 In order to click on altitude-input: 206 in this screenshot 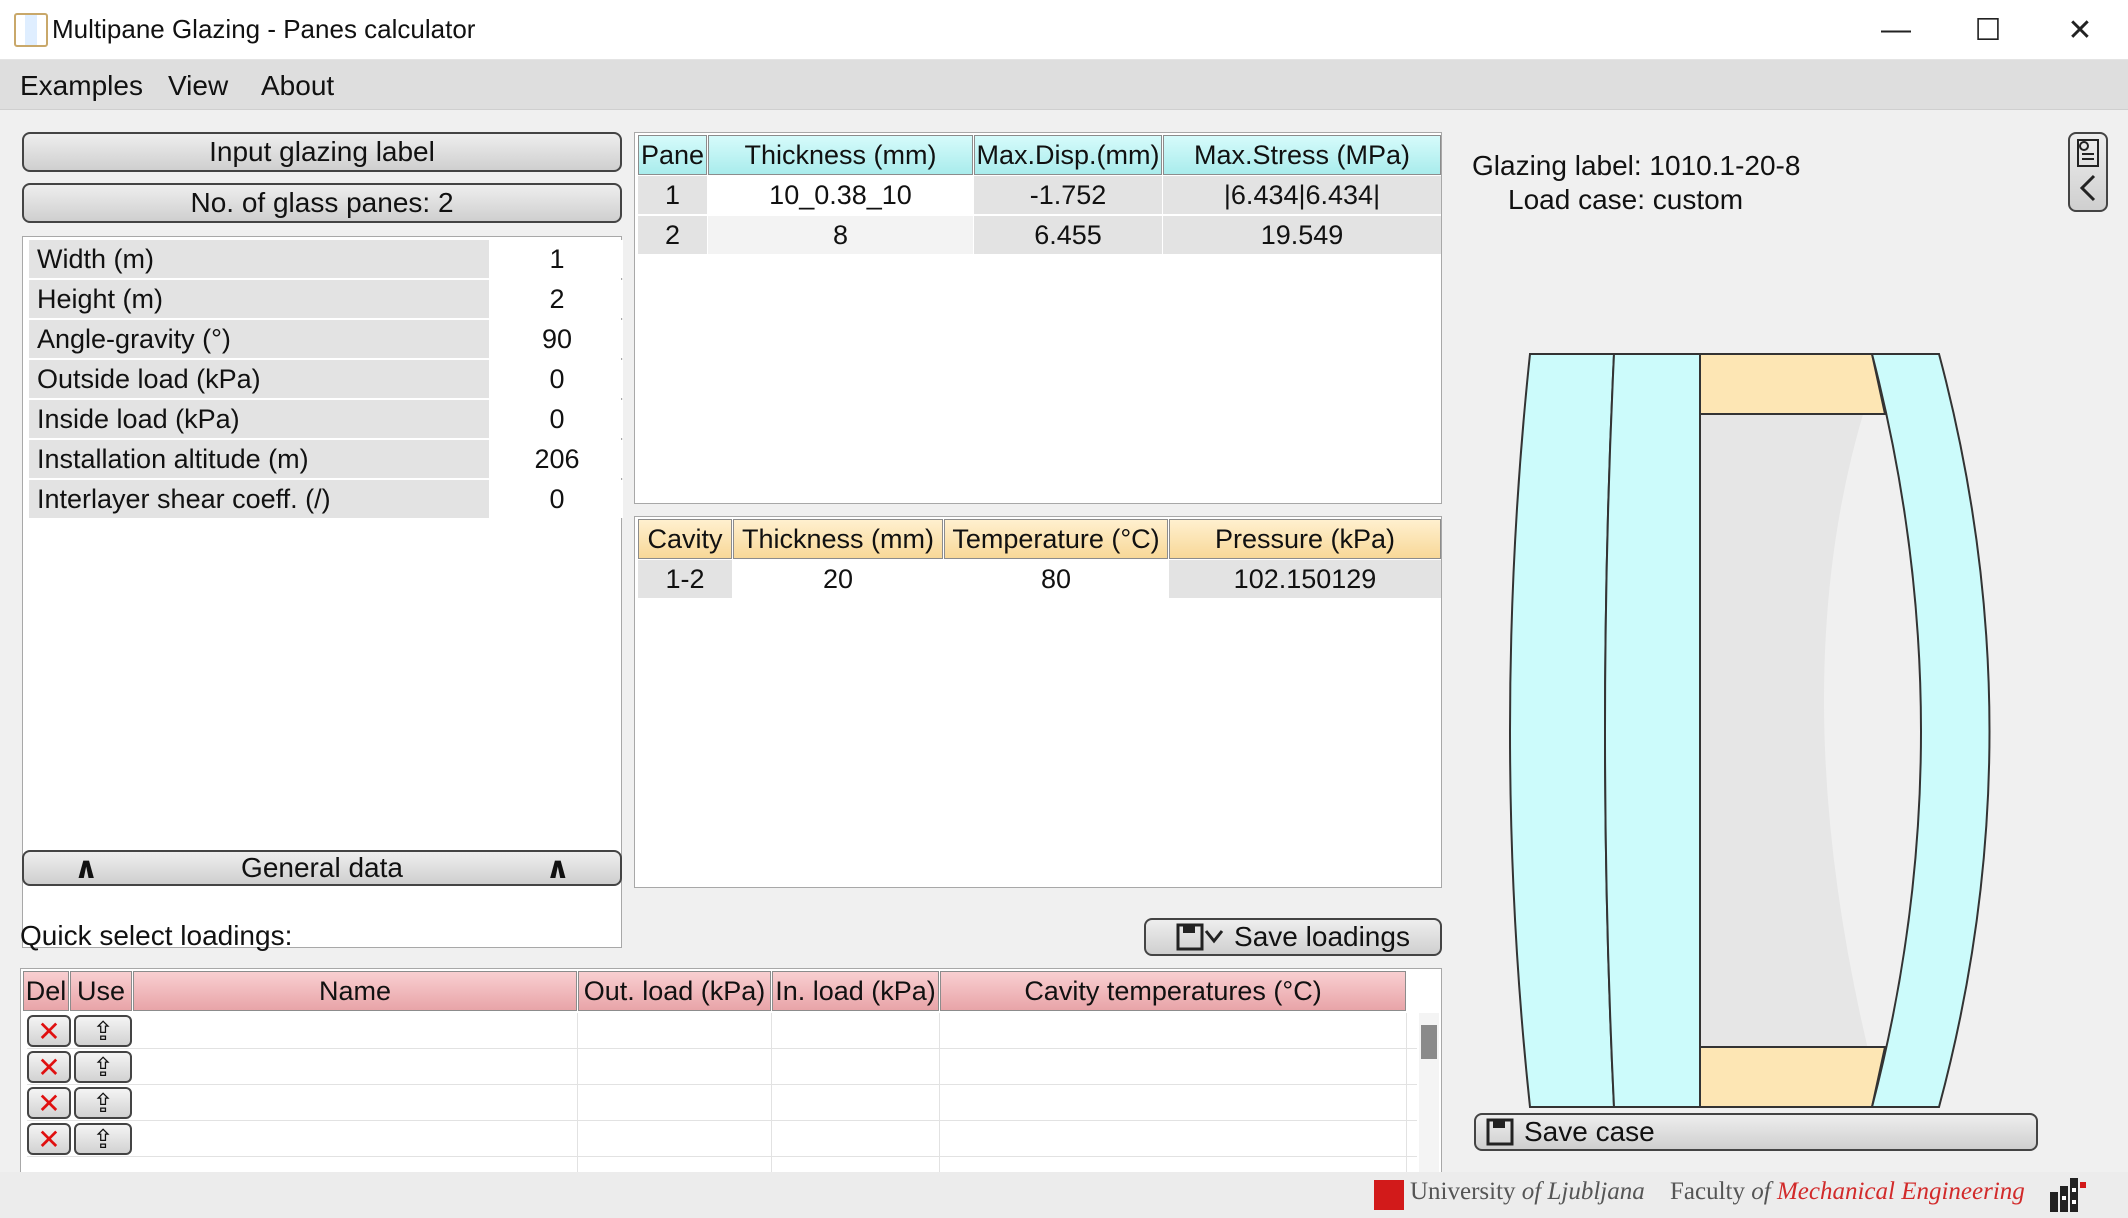, I will do `click(557, 459)`.